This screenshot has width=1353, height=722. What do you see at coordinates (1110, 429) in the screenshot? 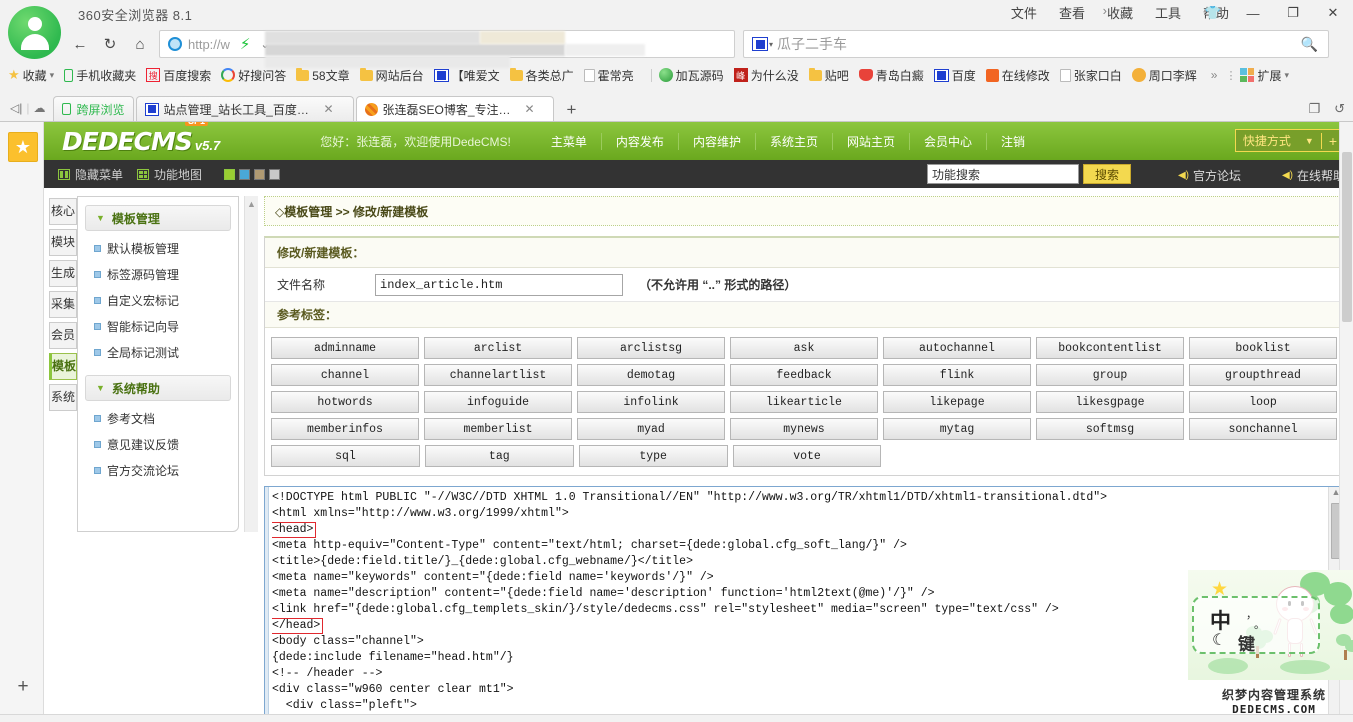
I see `tag-button-softmsg: softmsg` at bounding box center [1110, 429].